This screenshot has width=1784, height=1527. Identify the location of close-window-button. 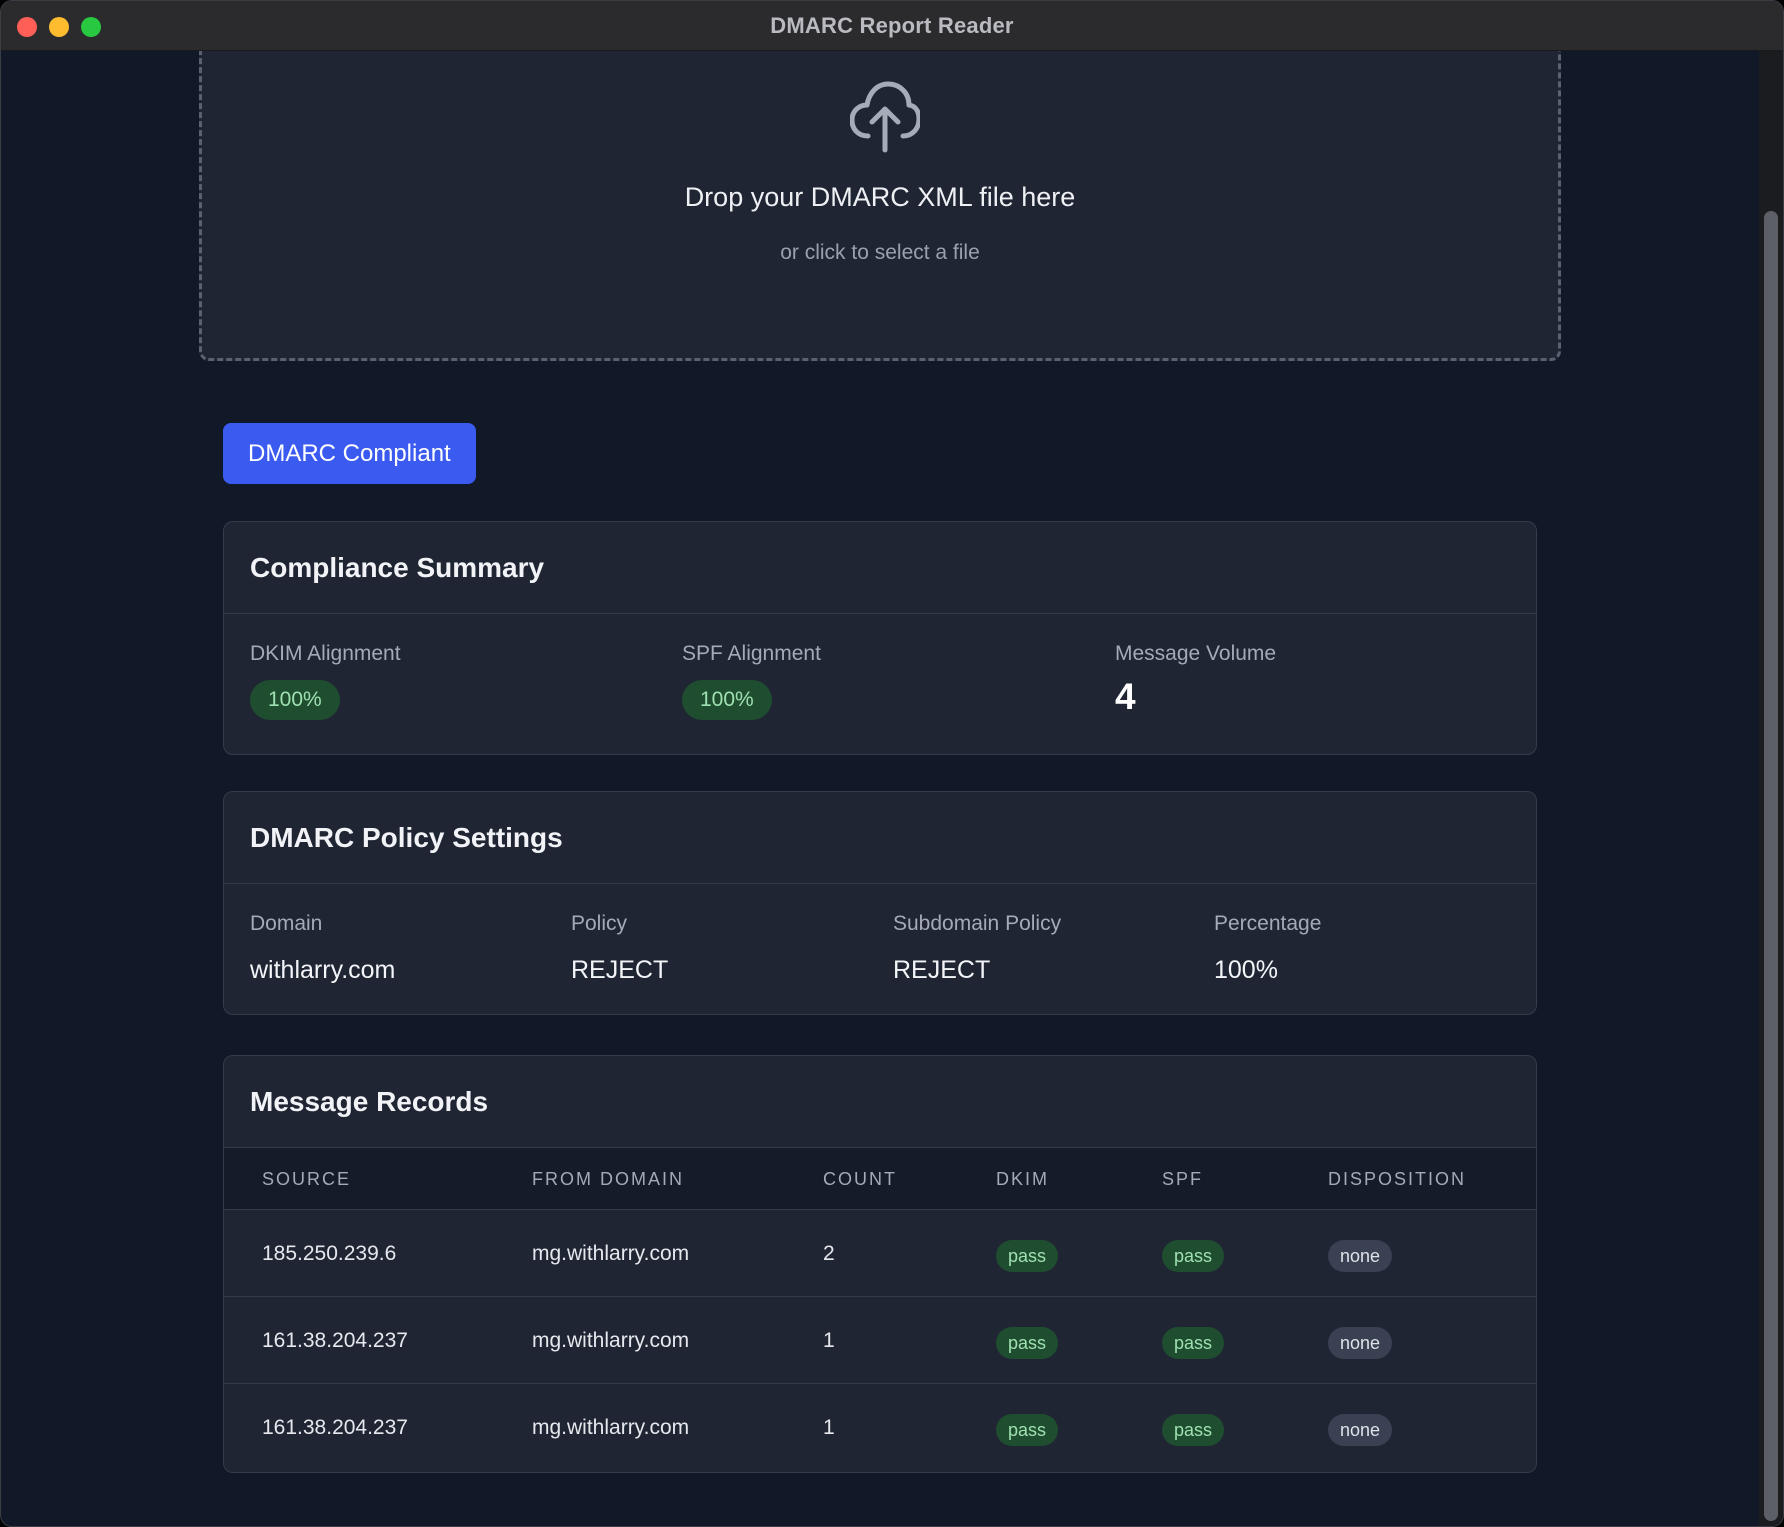
(27, 27).